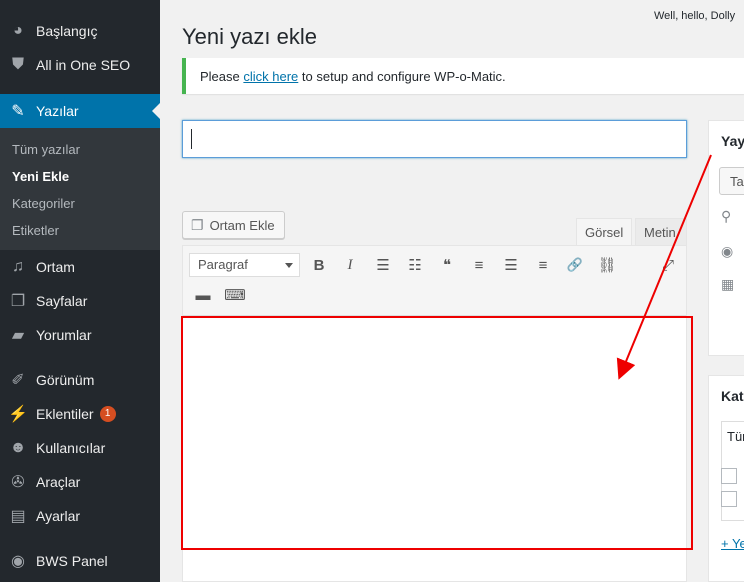  I want to click on text-caret, so click(191, 139).